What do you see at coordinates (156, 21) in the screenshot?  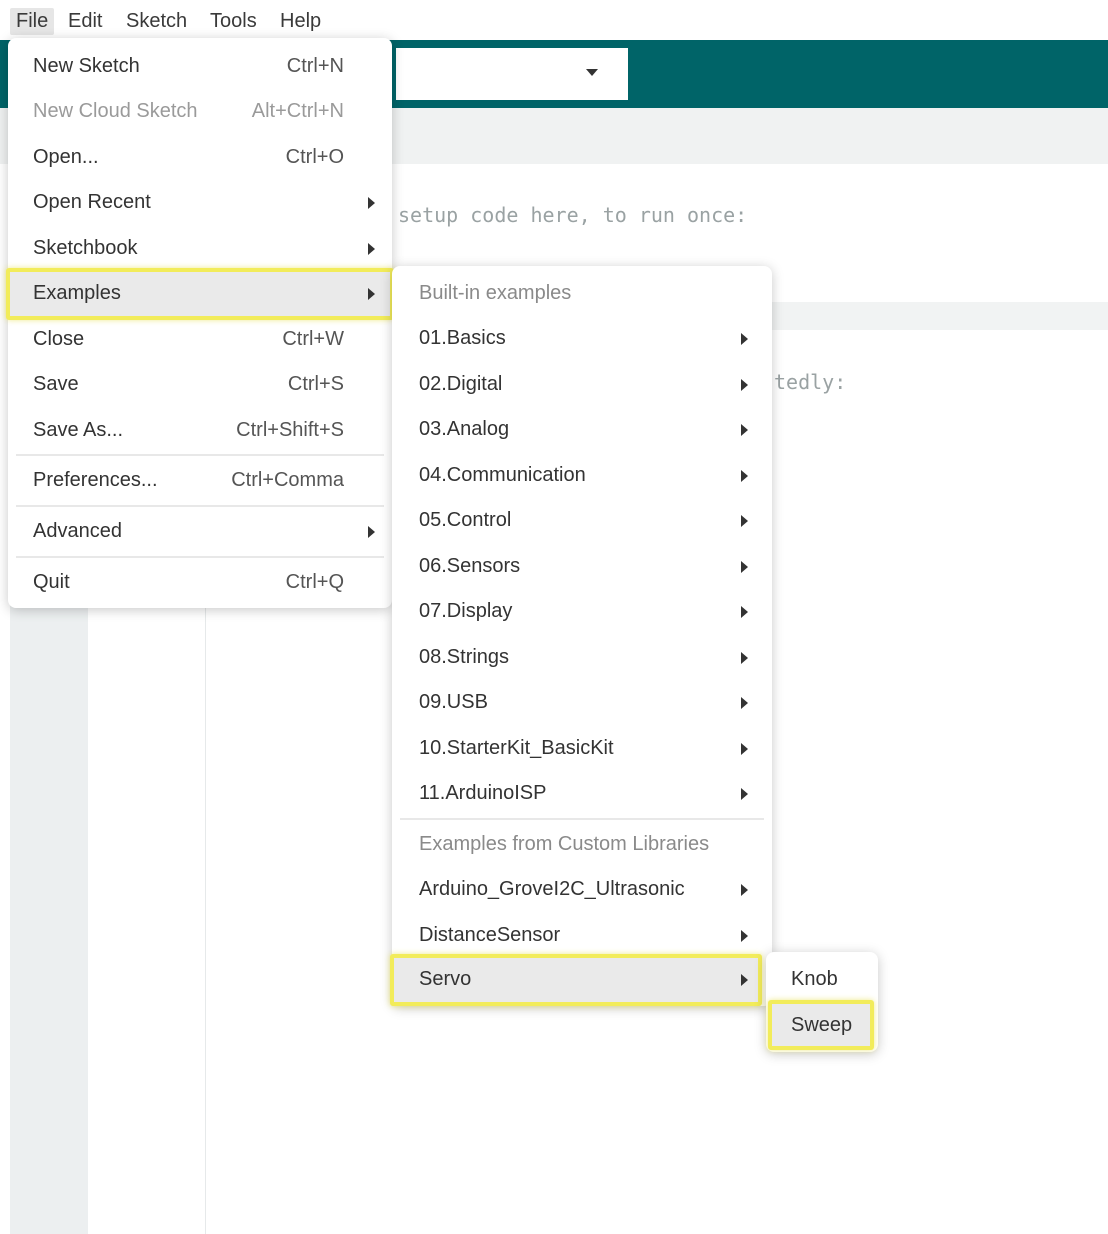 I see `menu-sketch: Sketch` at bounding box center [156, 21].